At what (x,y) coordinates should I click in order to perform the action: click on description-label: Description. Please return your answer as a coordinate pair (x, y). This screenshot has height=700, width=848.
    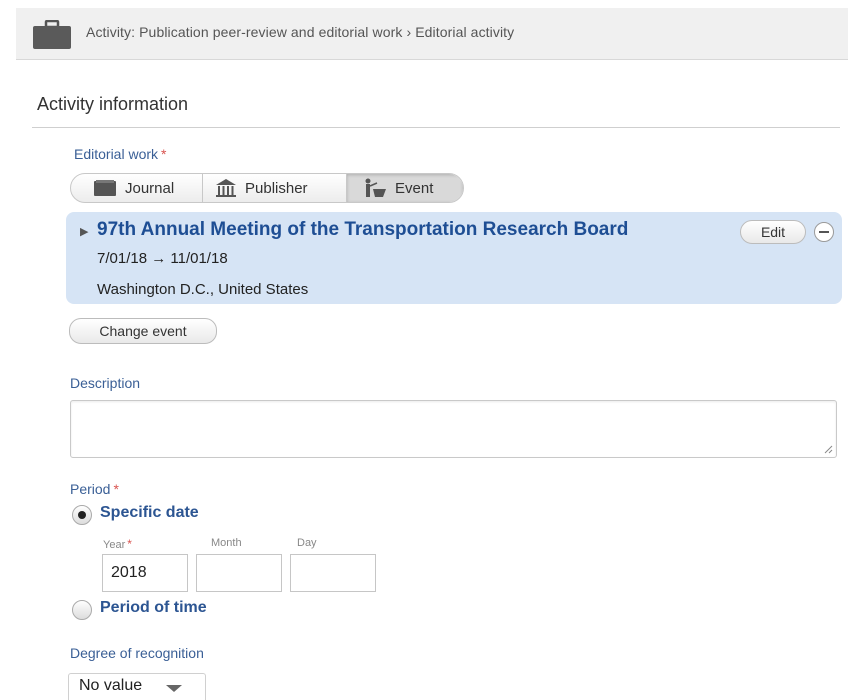
    Looking at the image, I should click on (105, 383).